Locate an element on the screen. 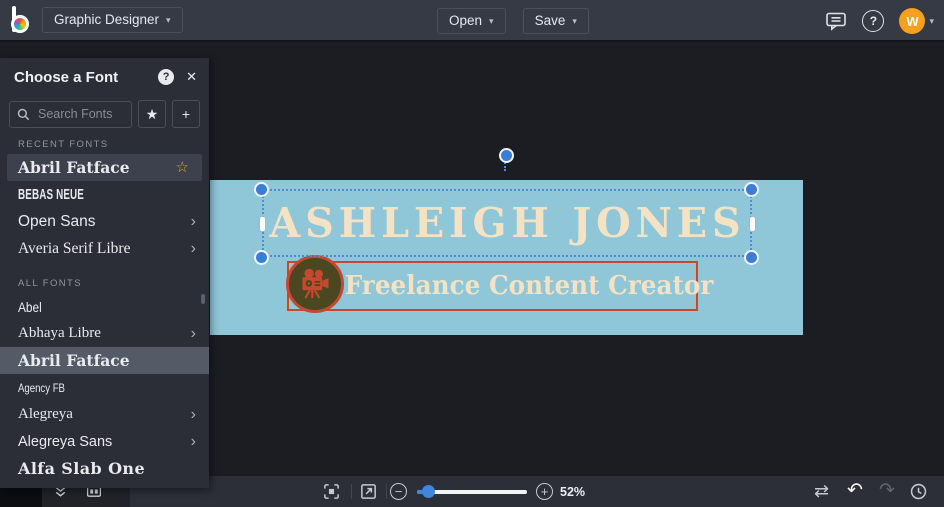 The height and width of the screenshot is (507, 944). save-label: Save is located at coordinates (550, 21).